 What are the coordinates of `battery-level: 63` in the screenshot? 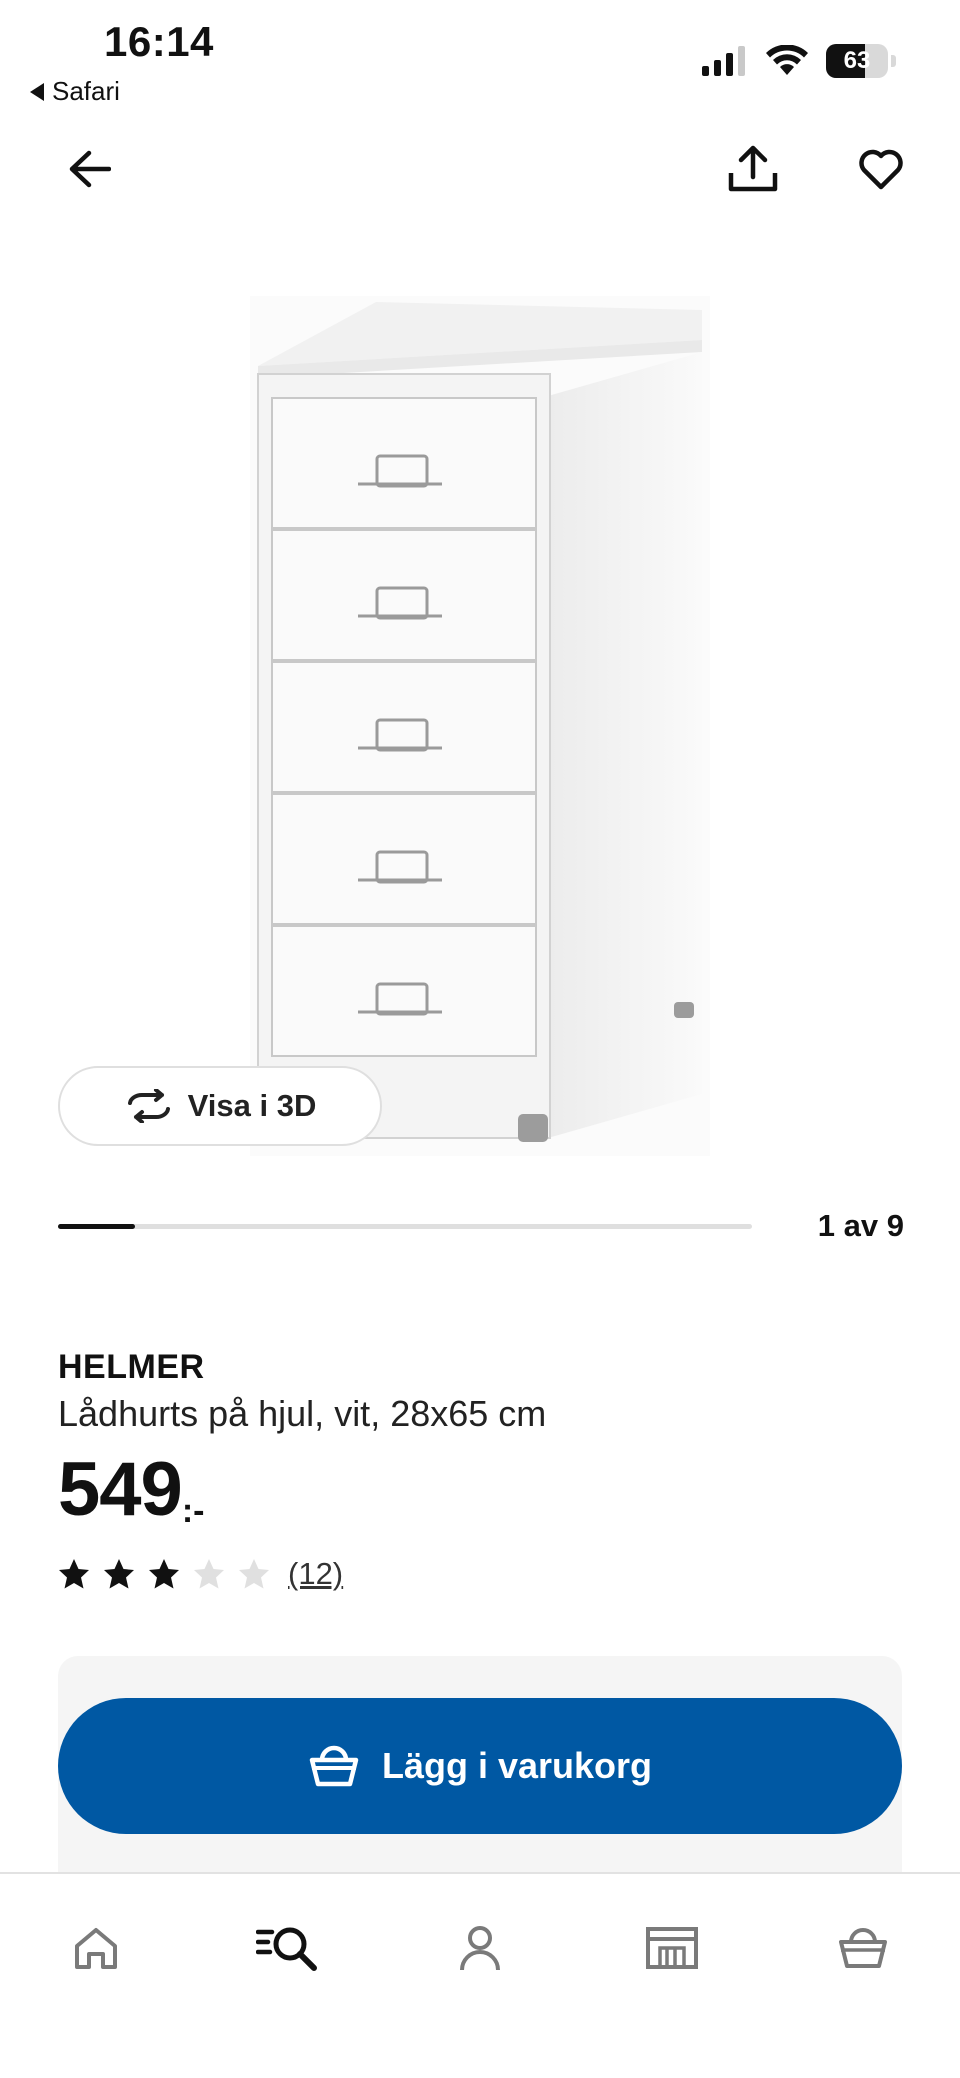 It's located at (857, 60).